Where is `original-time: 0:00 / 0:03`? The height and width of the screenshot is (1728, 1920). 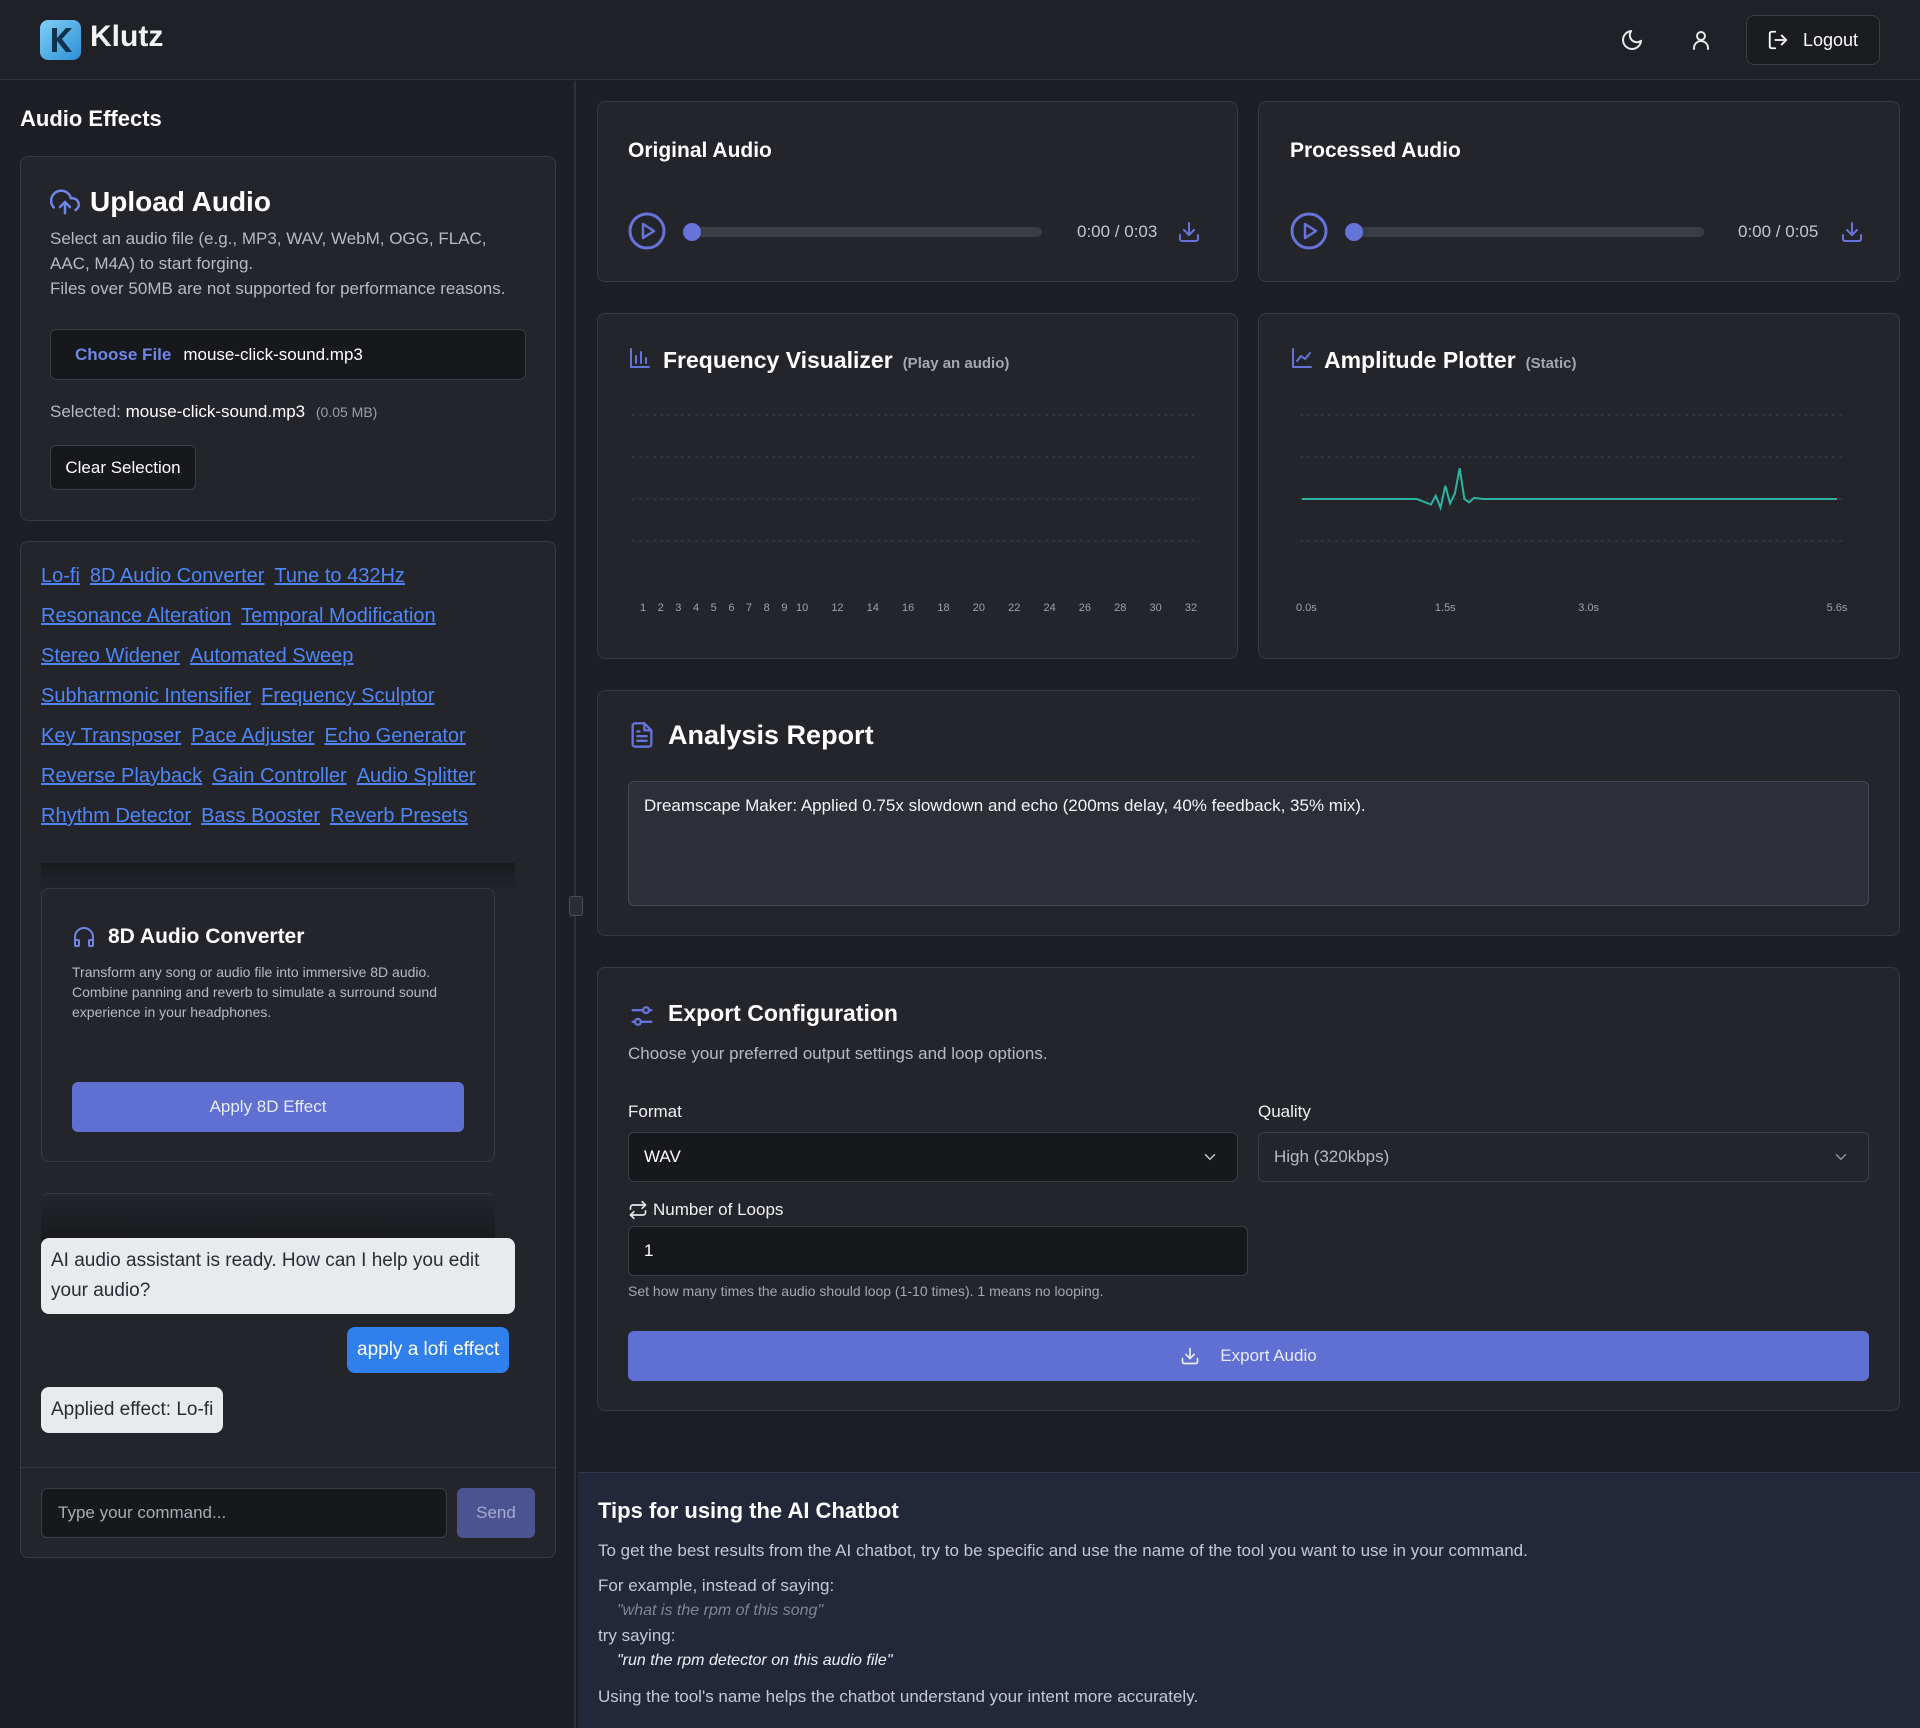
original-time: 0:00 / 0:03 is located at coordinates (1117, 231).